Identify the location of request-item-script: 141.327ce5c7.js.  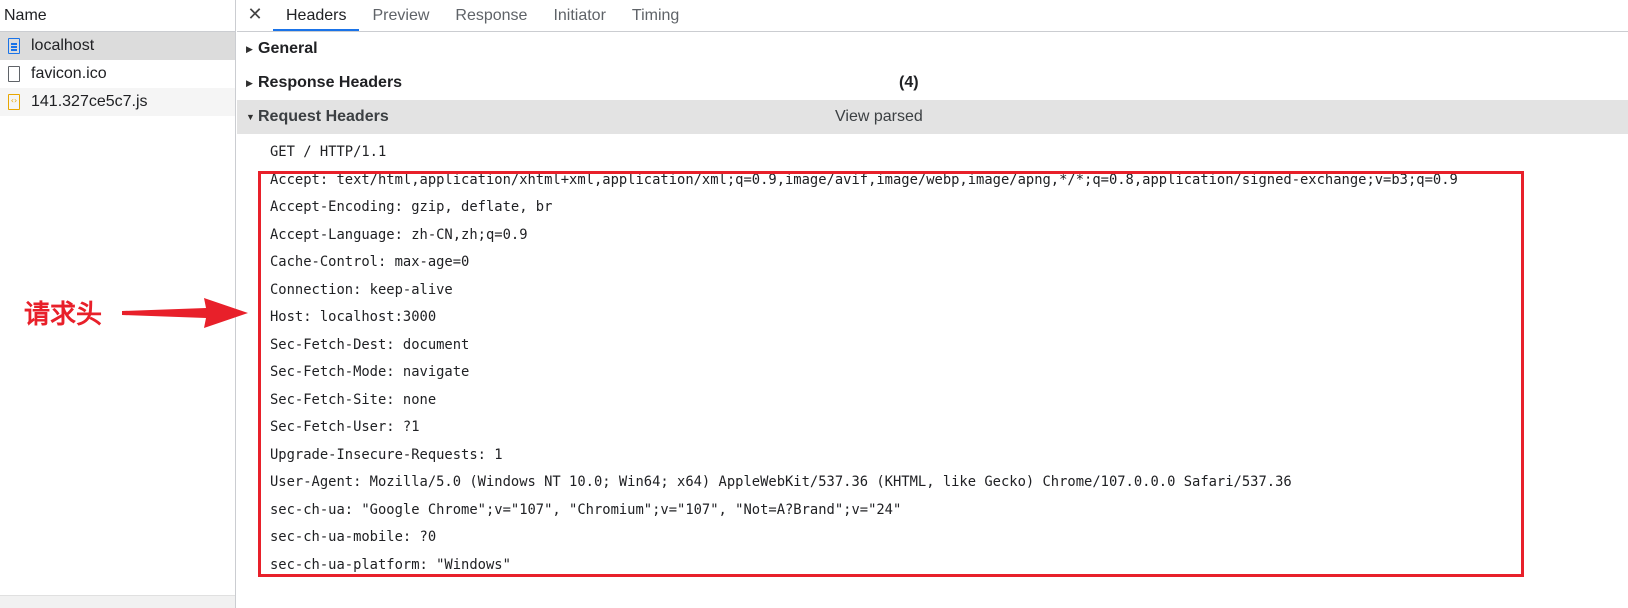
(117, 102).